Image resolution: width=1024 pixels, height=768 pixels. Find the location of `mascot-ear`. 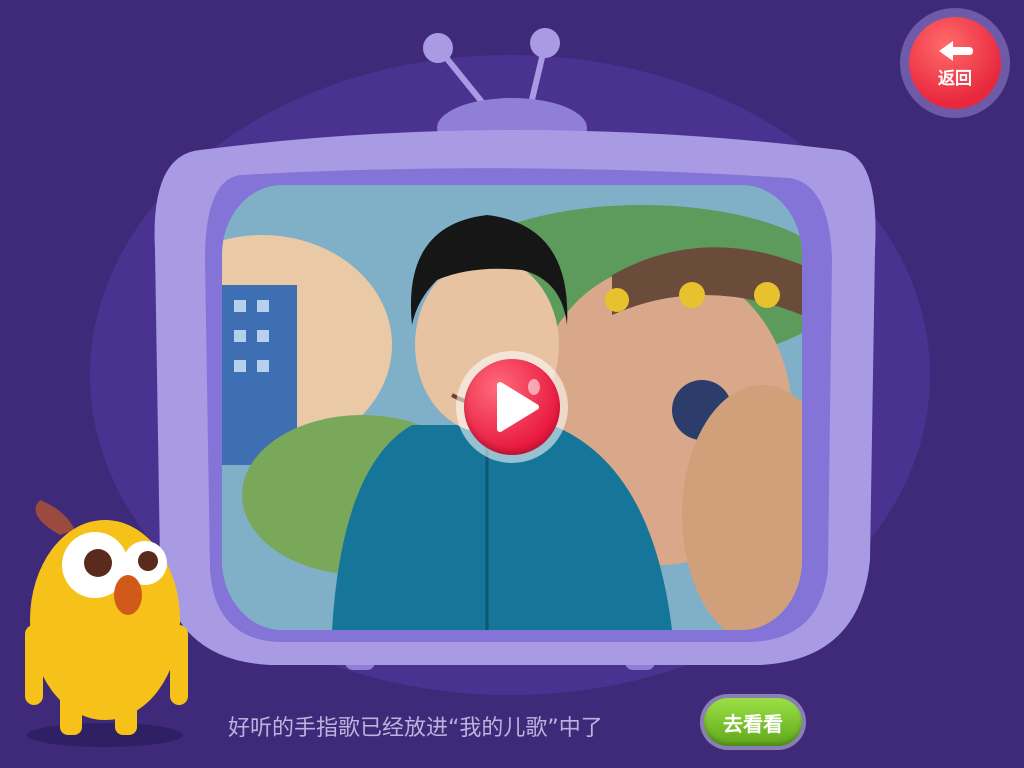

mascot-ear is located at coordinates (55, 517).